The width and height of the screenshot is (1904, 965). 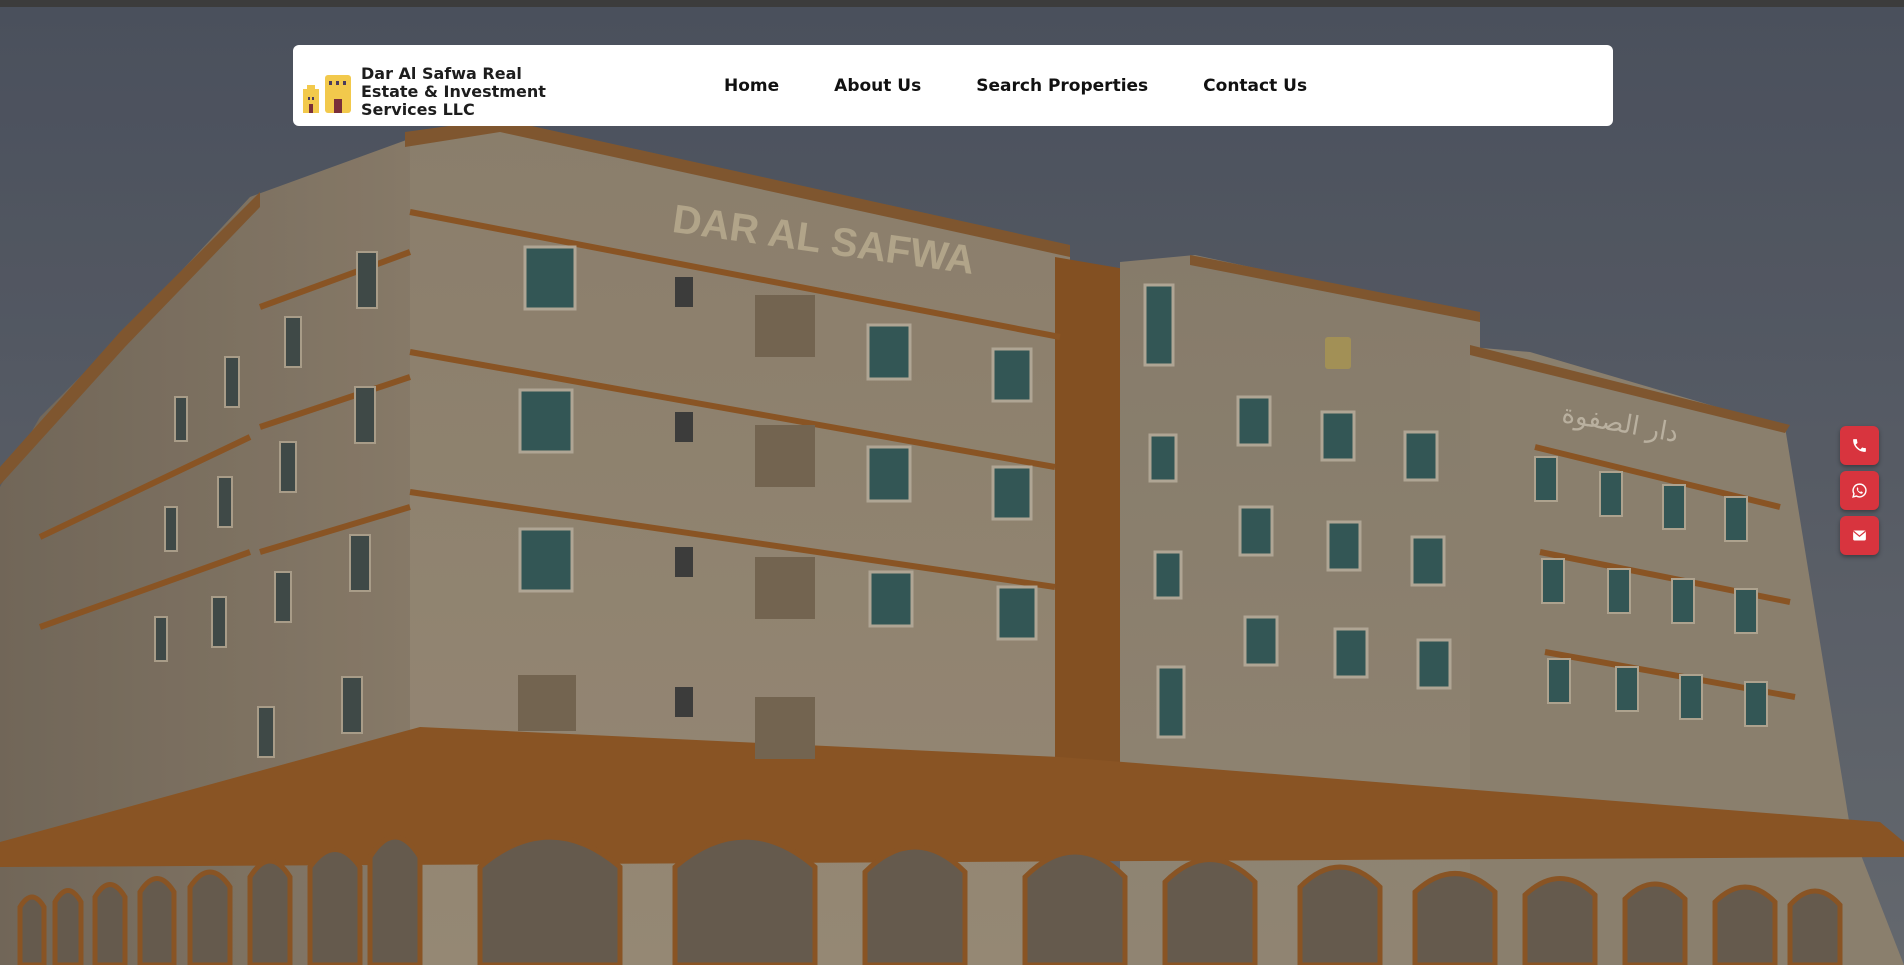 I want to click on nav-link-contact-us: Contact Us, so click(x=1255, y=86).